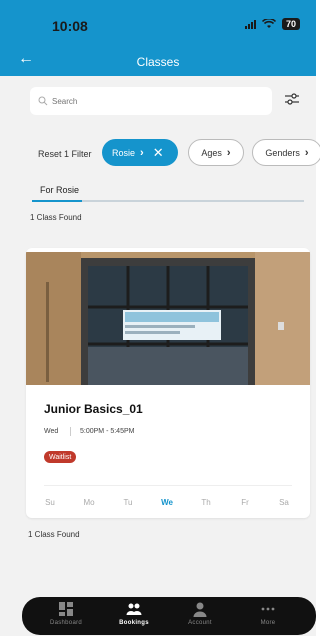  I want to click on filter-settings-icon, so click(292, 99).